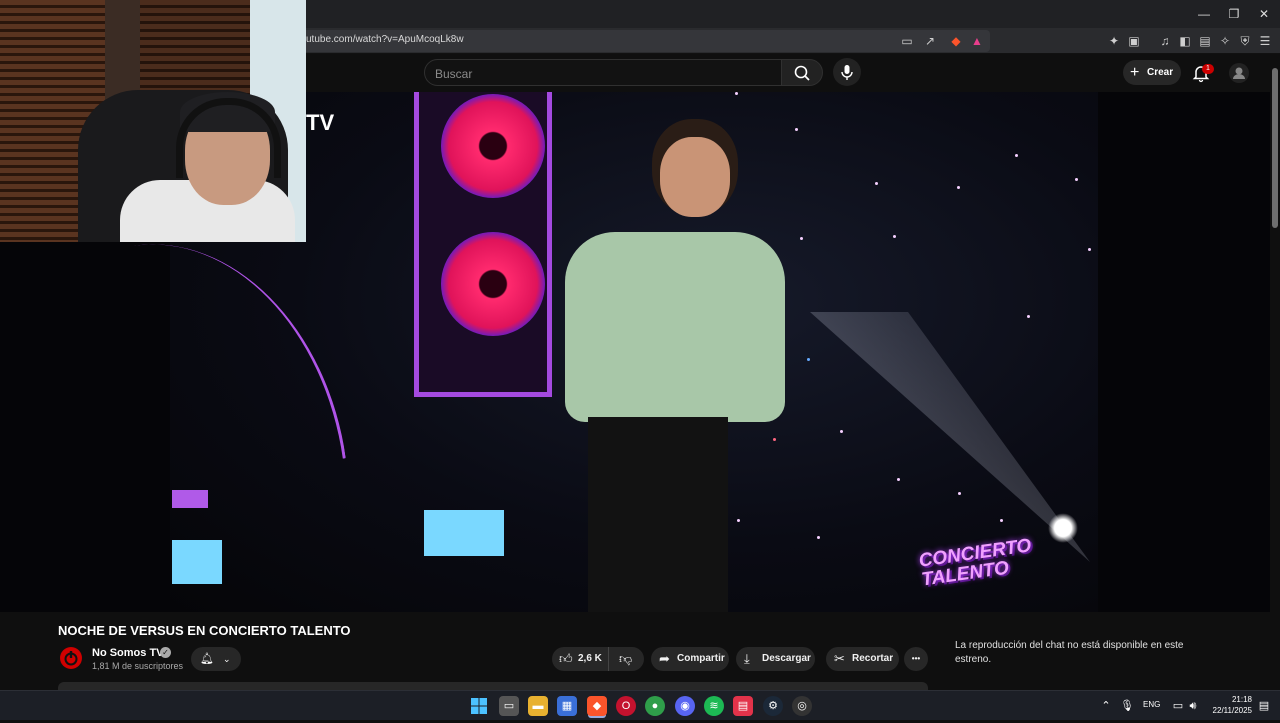 This screenshot has width=1280, height=723. I want to click on address-bar: utube.com/watch?v=ApuMcoqLk8w ▭ ↗ ◆ ▲, so click(643, 41).